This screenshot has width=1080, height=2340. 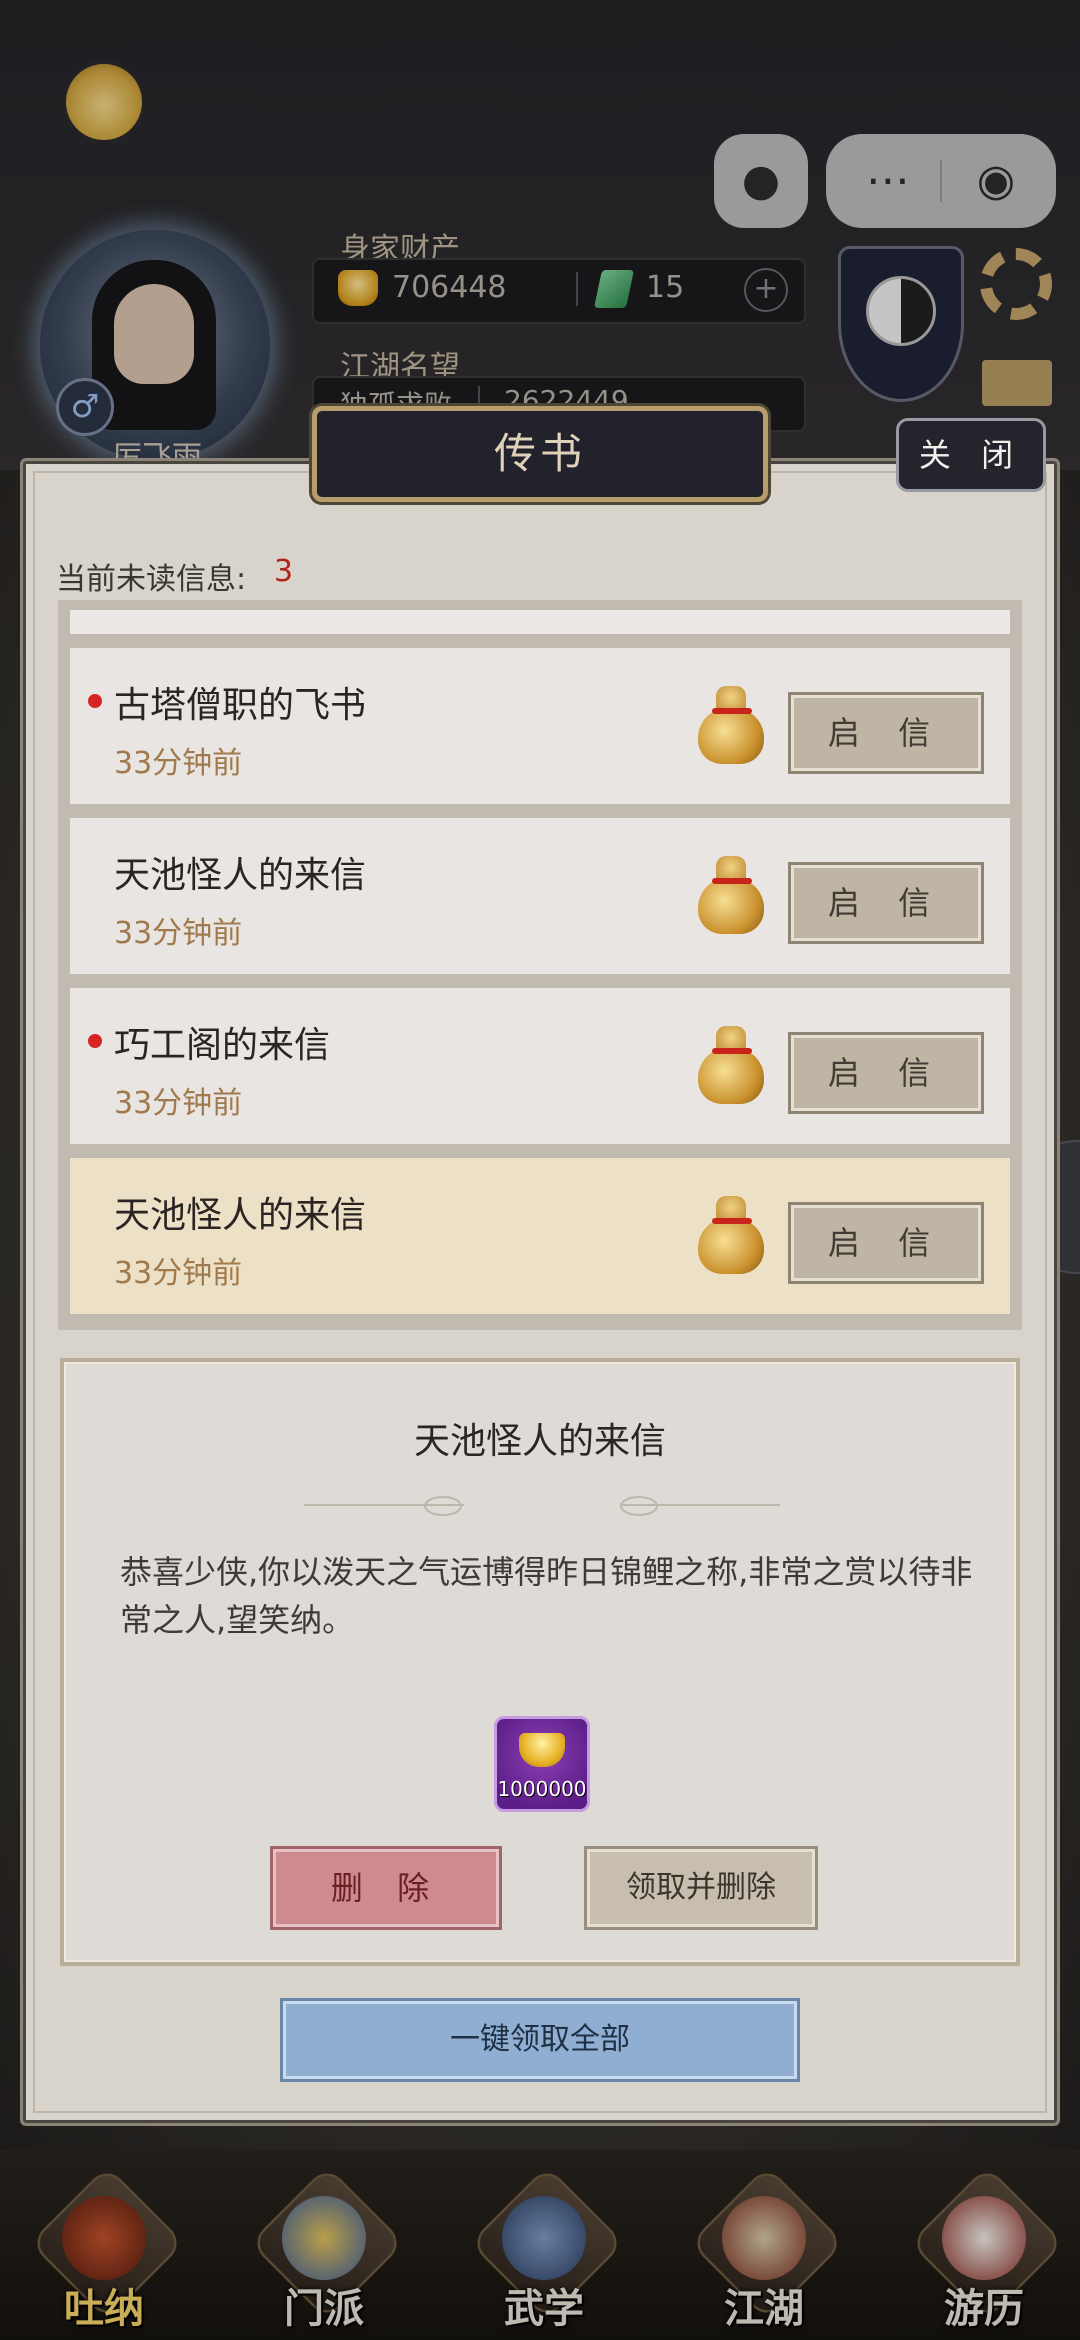 I want to click on reward-item: 1000000, so click(x=542, y=1764).